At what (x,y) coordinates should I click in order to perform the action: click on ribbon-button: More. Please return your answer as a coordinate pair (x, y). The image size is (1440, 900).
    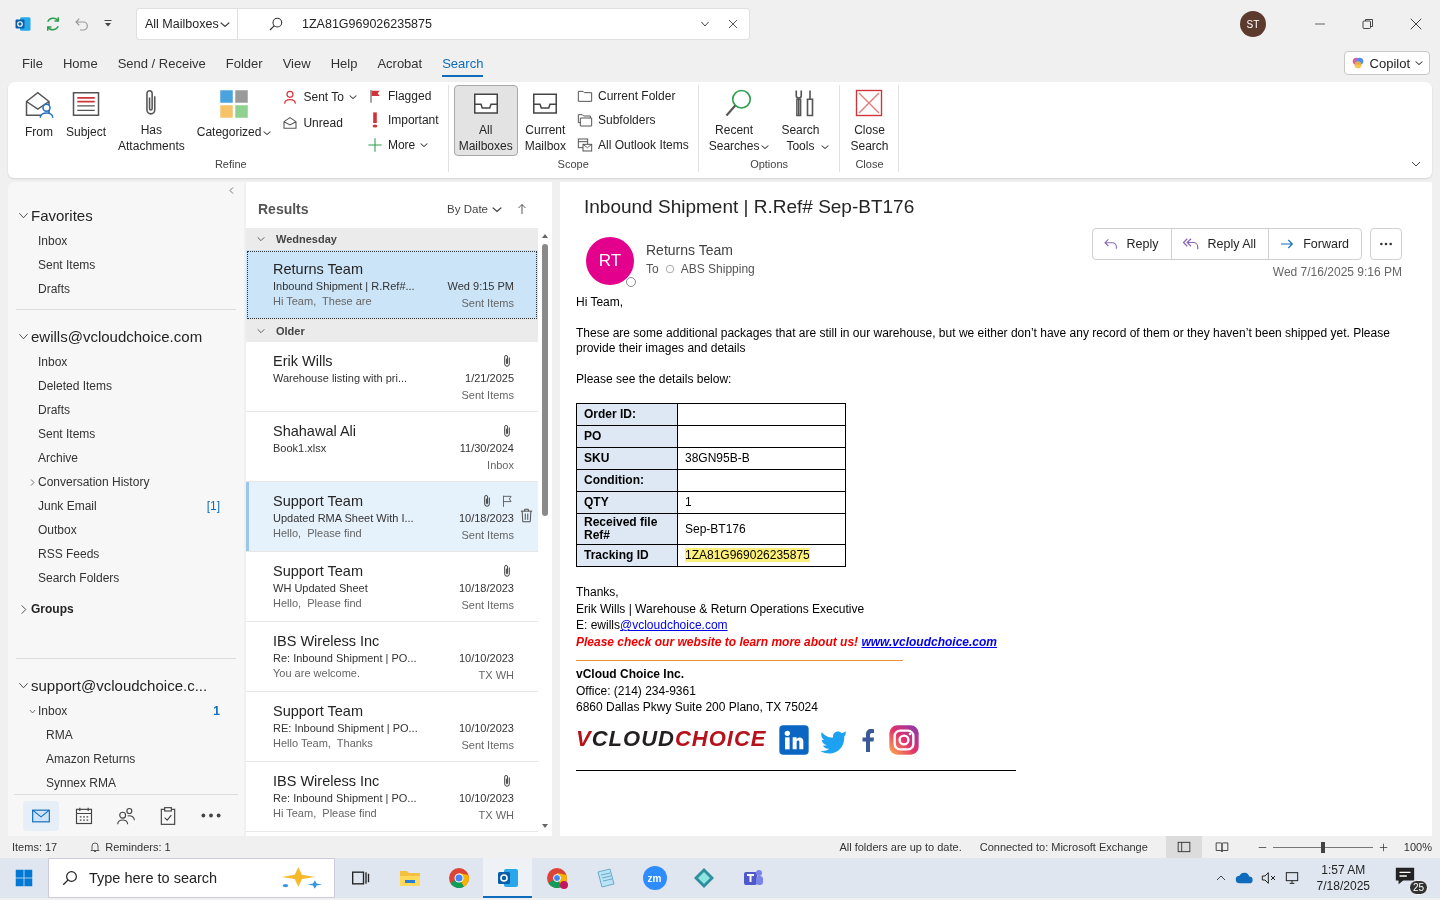
    Looking at the image, I should click on (402, 144).